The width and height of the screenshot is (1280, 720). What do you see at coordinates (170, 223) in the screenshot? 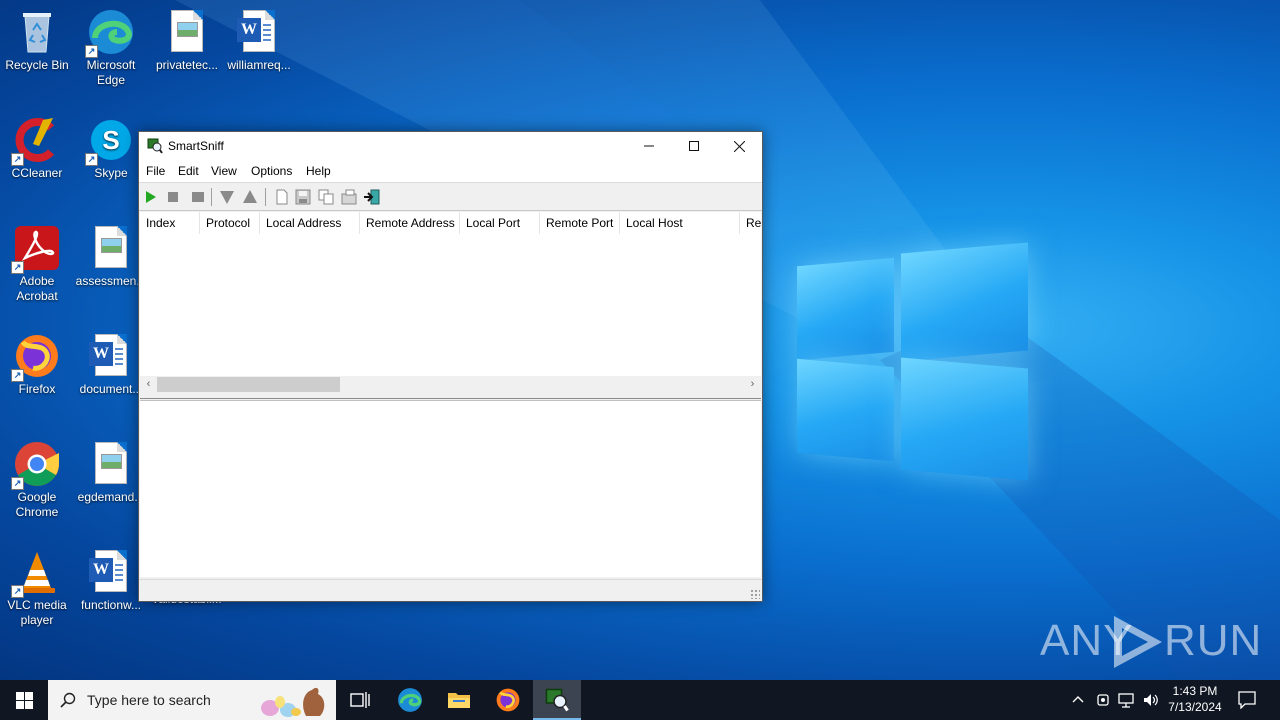
I see `column-header-index: Index` at bounding box center [170, 223].